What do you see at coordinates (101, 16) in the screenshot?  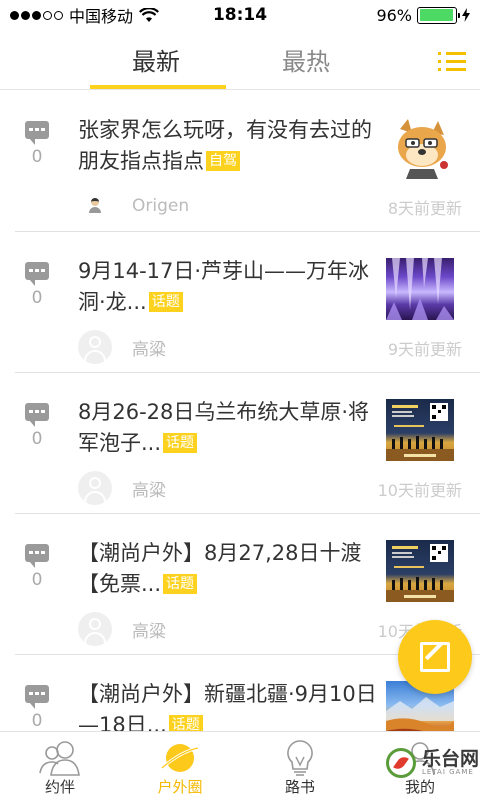 I see `carrier-label: 中国移动` at bounding box center [101, 16].